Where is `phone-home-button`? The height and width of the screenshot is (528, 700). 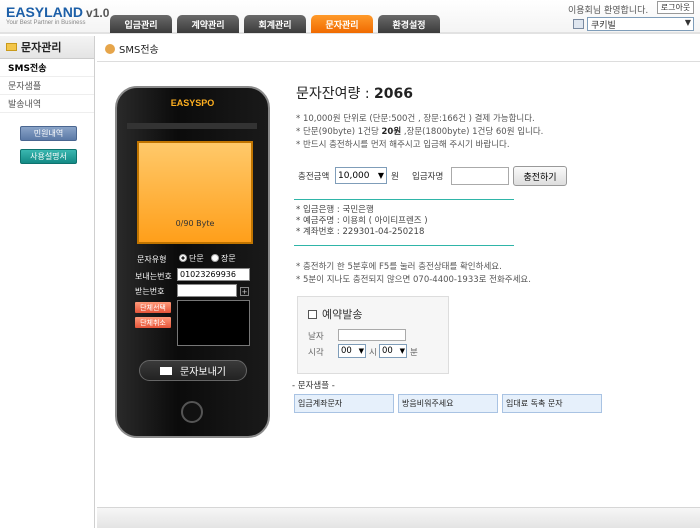
phone-home-button is located at coordinates (192, 412).